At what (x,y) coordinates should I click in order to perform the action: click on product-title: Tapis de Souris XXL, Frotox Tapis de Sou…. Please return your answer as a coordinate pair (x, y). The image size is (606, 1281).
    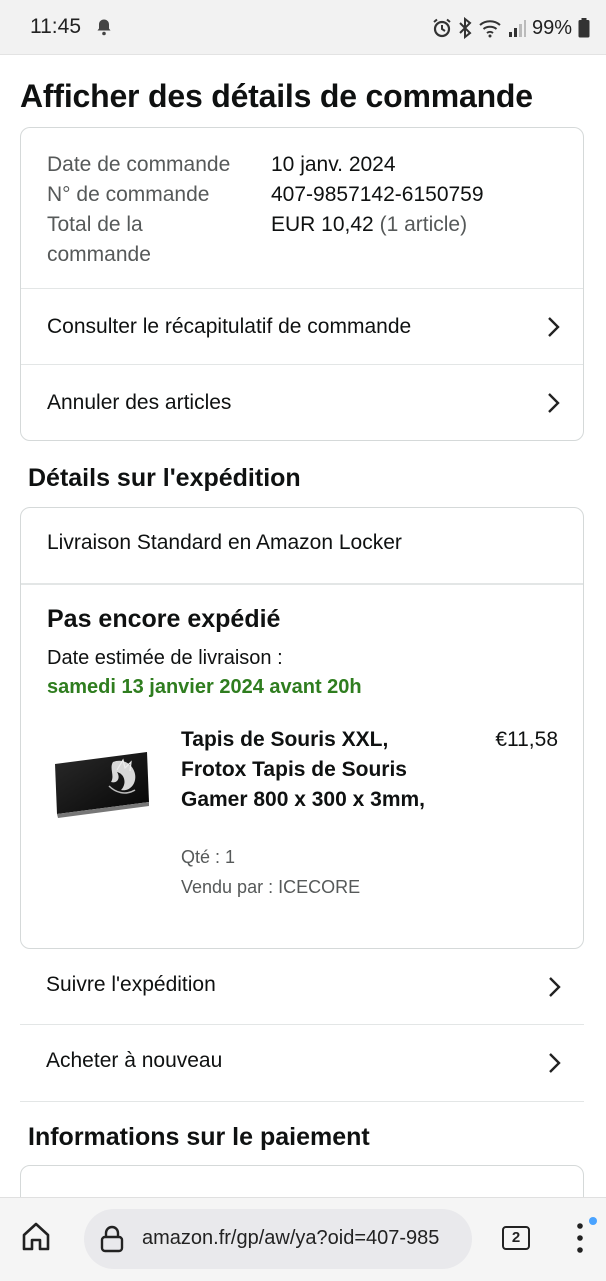
    Looking at the image, I should click on (306, 770).